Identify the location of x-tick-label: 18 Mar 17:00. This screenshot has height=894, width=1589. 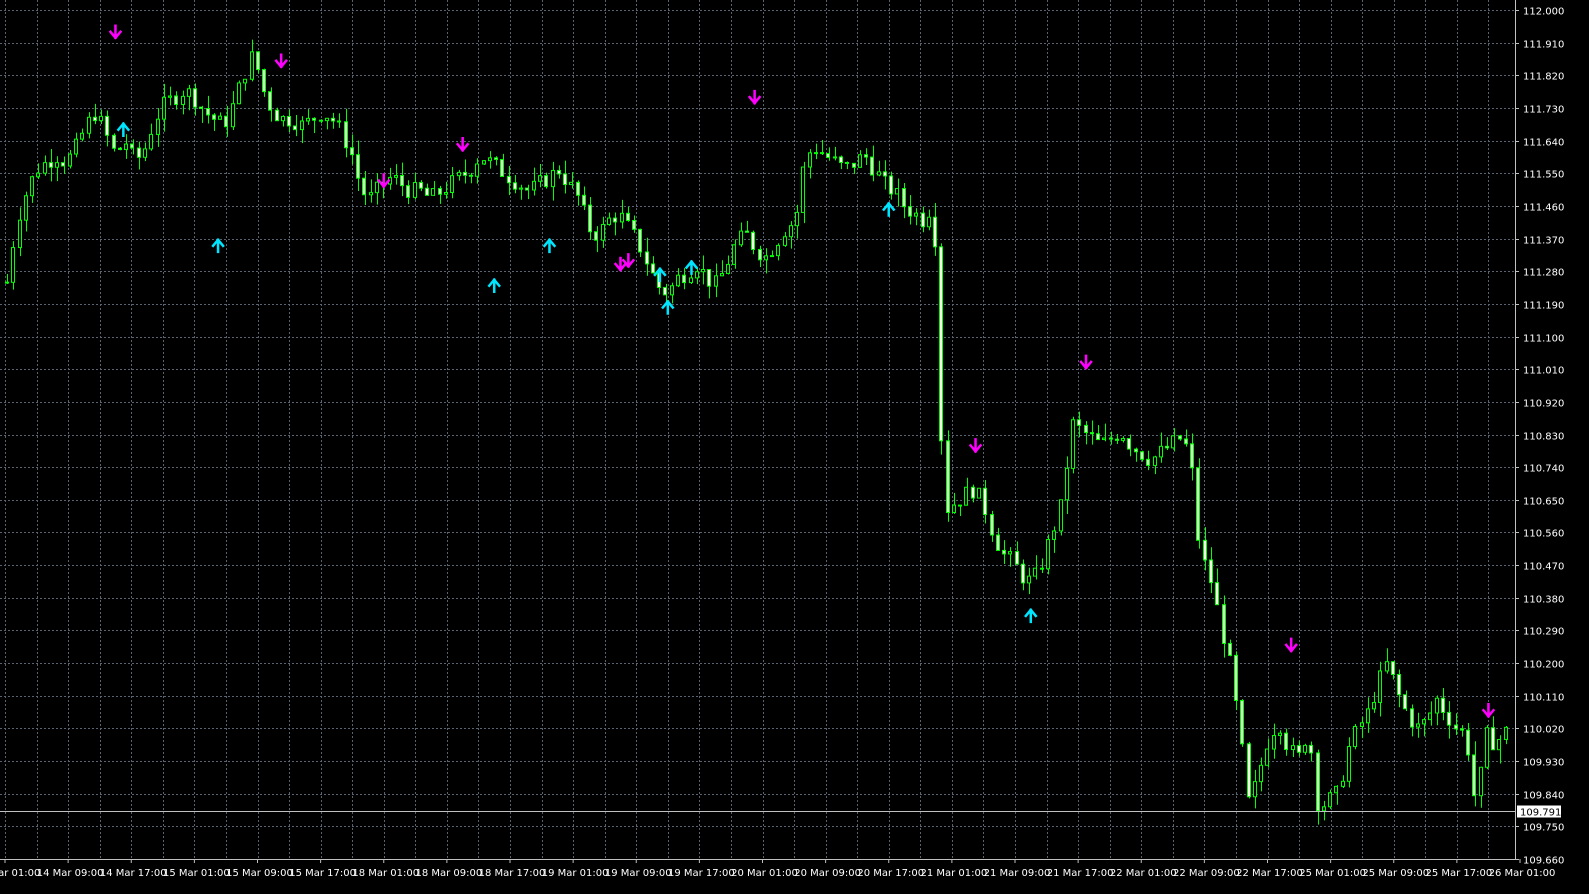
(512, 873).